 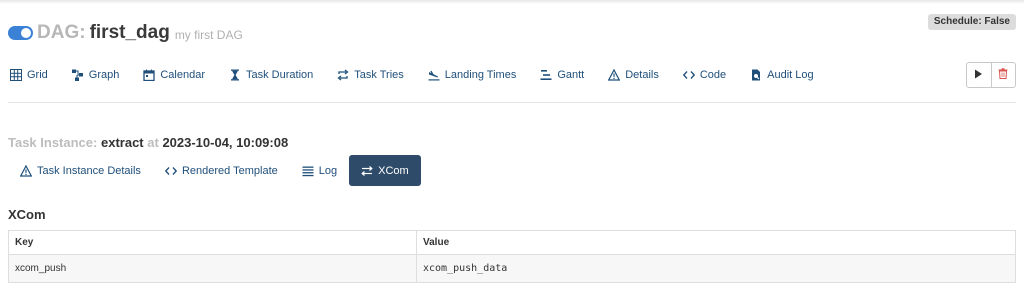 What do you see at coordinates (480, 75) in the screenshot?
I see `nav-label: Landing Times` at bounding box center [480, 75].